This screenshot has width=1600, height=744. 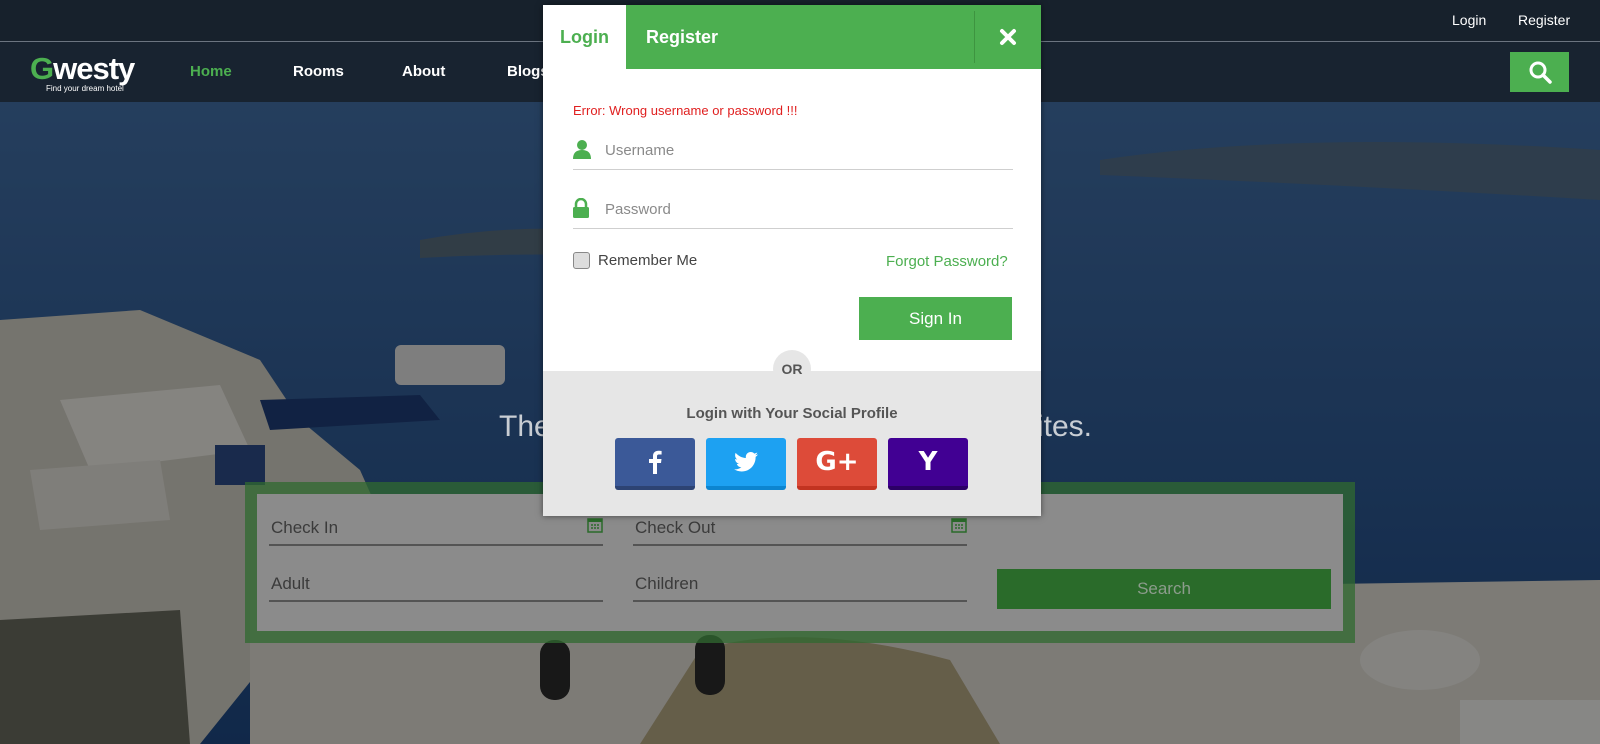 What do you see at coordinates (792, 369) in the screenshot?
I see `or-separator: OR` at bounding box center [792, 369].